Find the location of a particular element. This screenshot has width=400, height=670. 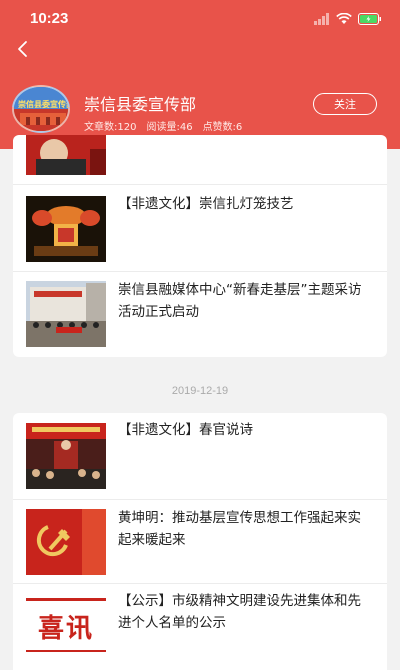

article-title: 崇信县融媒体中心“新春走基层”主题采访活动正式启动 is located at coordinates (240, 301).